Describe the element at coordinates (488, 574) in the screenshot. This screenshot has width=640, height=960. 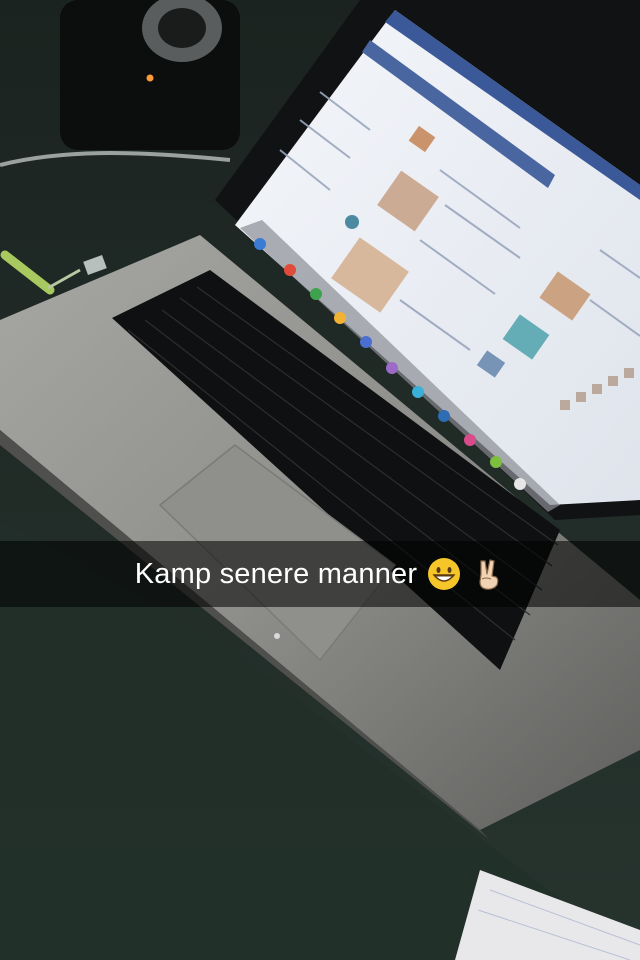
I see `victory-hand-icon` at that location.